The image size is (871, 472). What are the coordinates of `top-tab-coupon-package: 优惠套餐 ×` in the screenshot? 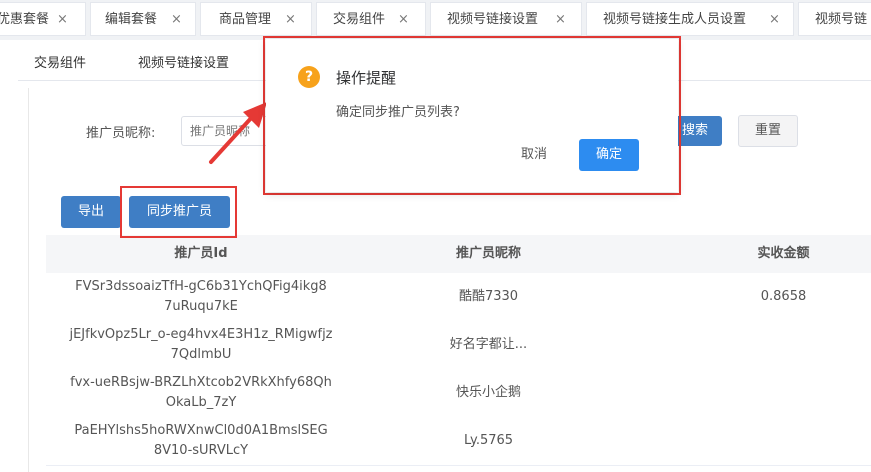 It's located at (43, 19).